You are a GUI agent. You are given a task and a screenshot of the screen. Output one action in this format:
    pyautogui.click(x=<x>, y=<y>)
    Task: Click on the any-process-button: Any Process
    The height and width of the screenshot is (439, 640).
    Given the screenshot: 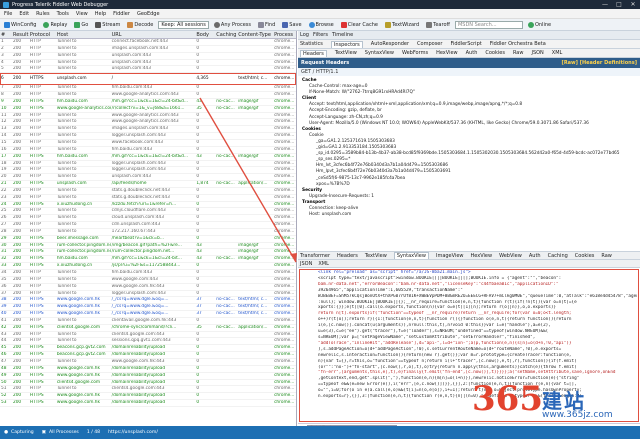 What is the action you would take?
    pyautogui.click(x=232, y=25)
    